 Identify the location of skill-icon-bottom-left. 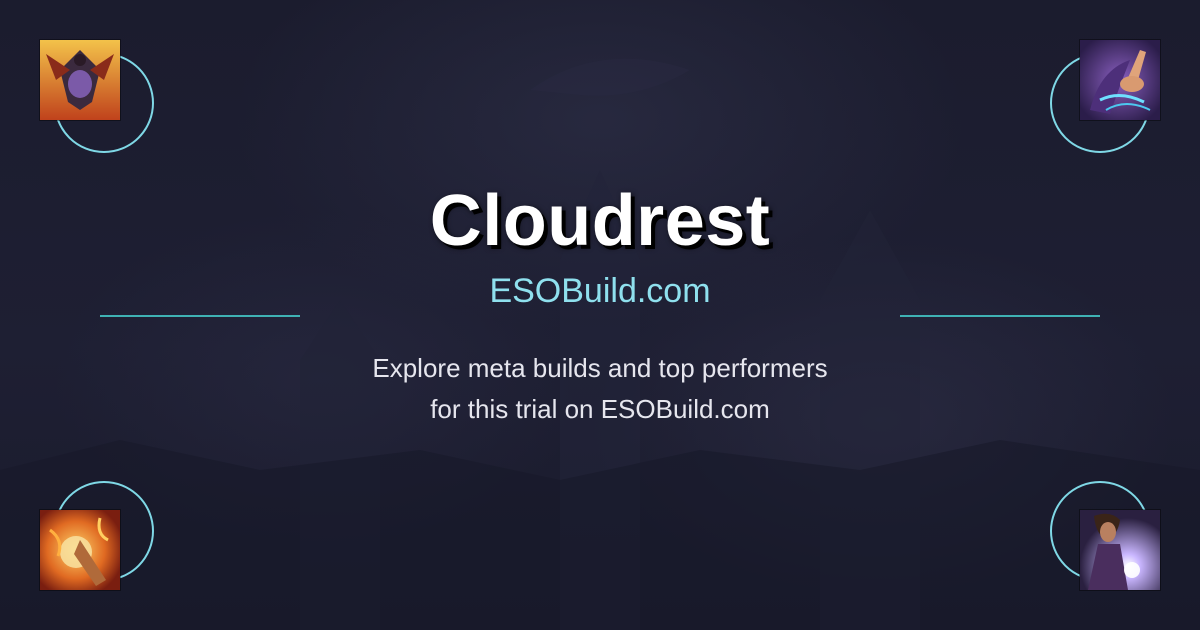
(107, 541).